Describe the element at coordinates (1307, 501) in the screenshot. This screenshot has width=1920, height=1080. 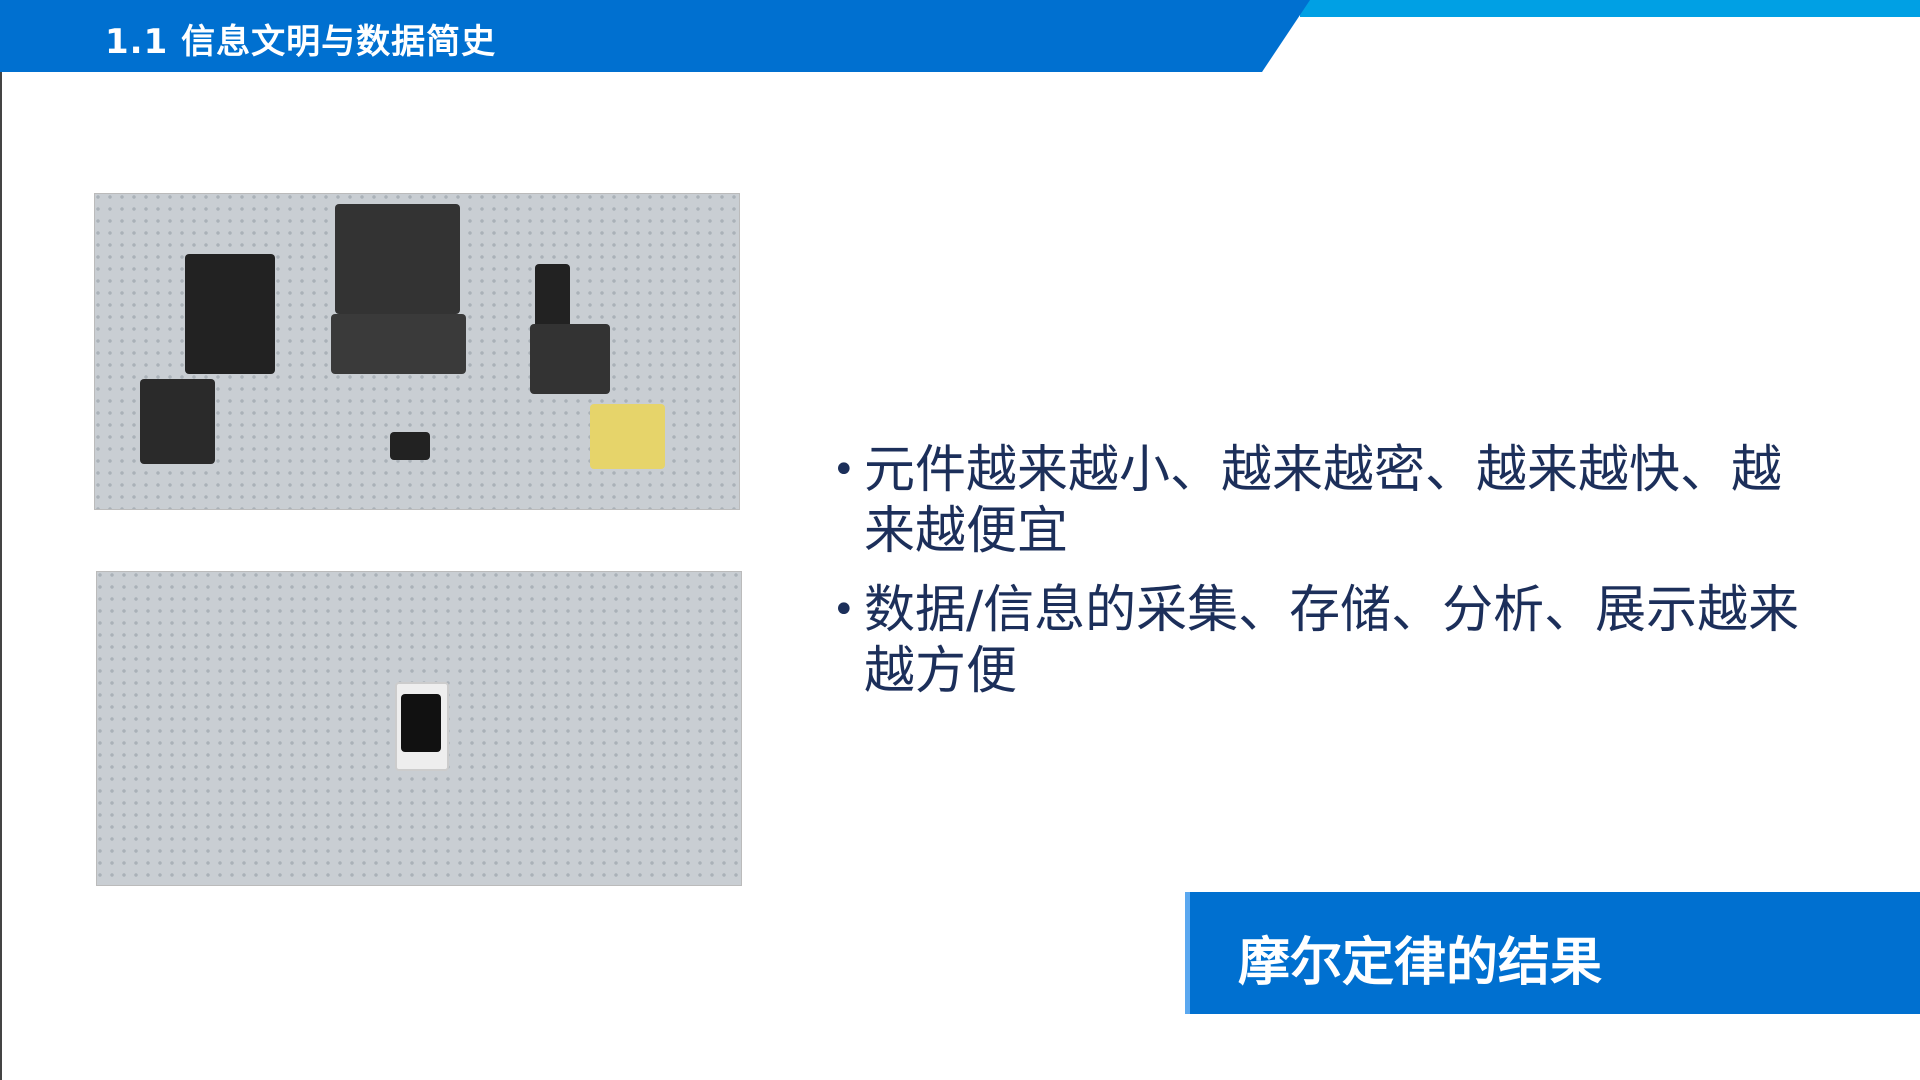
I see `bullet-item: • 元件越来越小、越来越密、越来越快、越来越便宜` at that location.